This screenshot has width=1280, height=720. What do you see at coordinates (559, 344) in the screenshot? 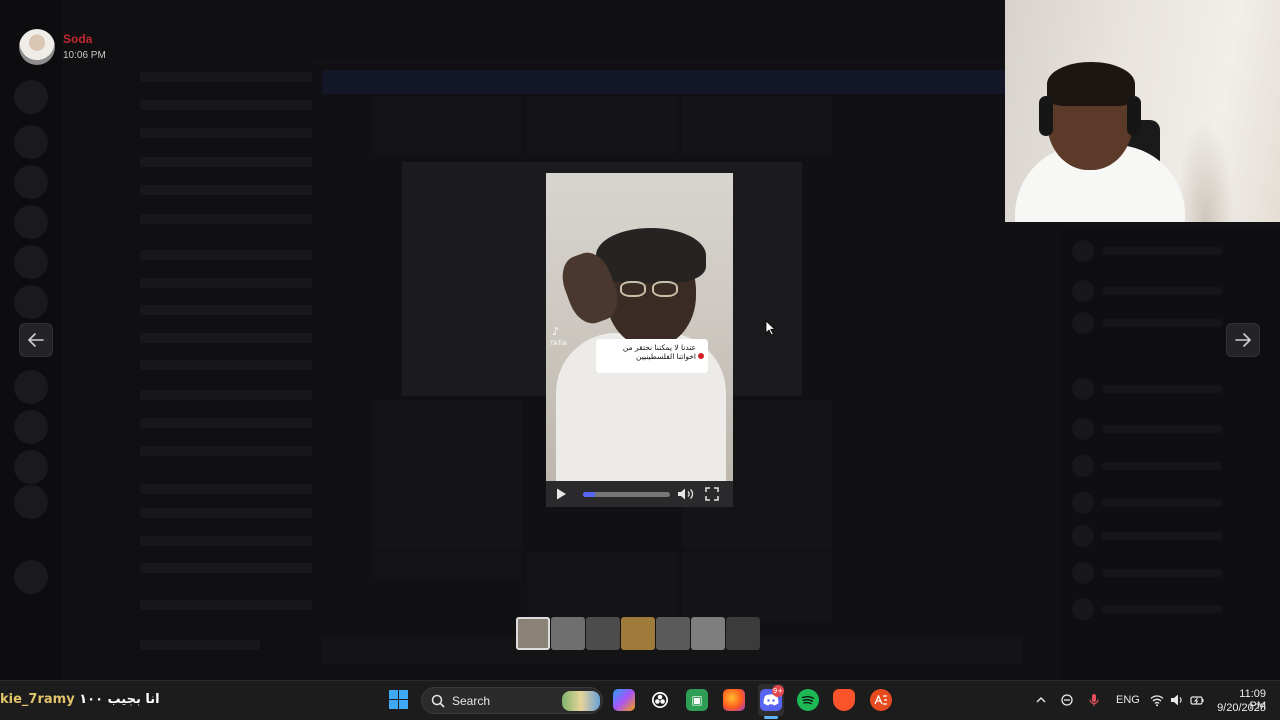
I see `tiktok-label: TikTok` at bounding box center [559, 344].